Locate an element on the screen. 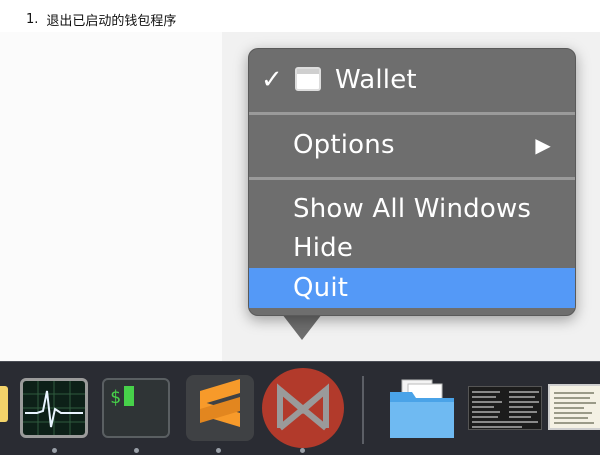 This screenshot has width=600, height=455. dock-folder-icon is located at coordinates (422, 409).